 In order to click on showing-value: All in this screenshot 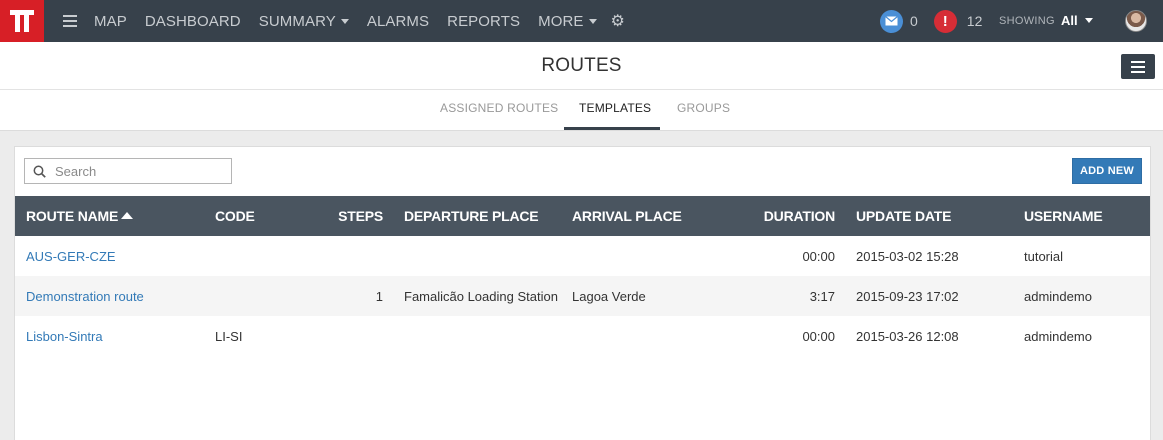, I will do `click(1069, 20)`.